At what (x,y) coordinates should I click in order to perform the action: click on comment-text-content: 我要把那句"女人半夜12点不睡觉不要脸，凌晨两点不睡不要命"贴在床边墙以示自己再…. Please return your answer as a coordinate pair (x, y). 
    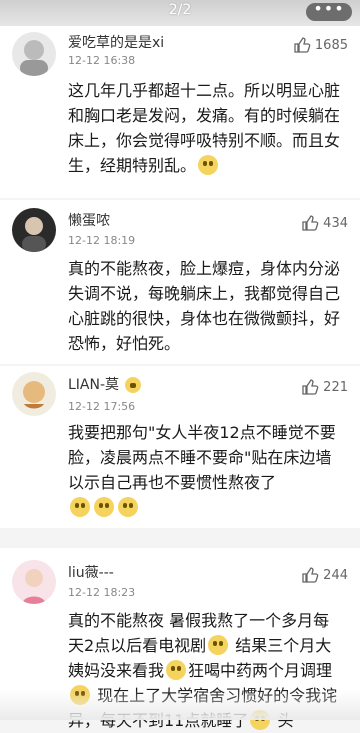
    Looking at the image, I should click on (202, 457).